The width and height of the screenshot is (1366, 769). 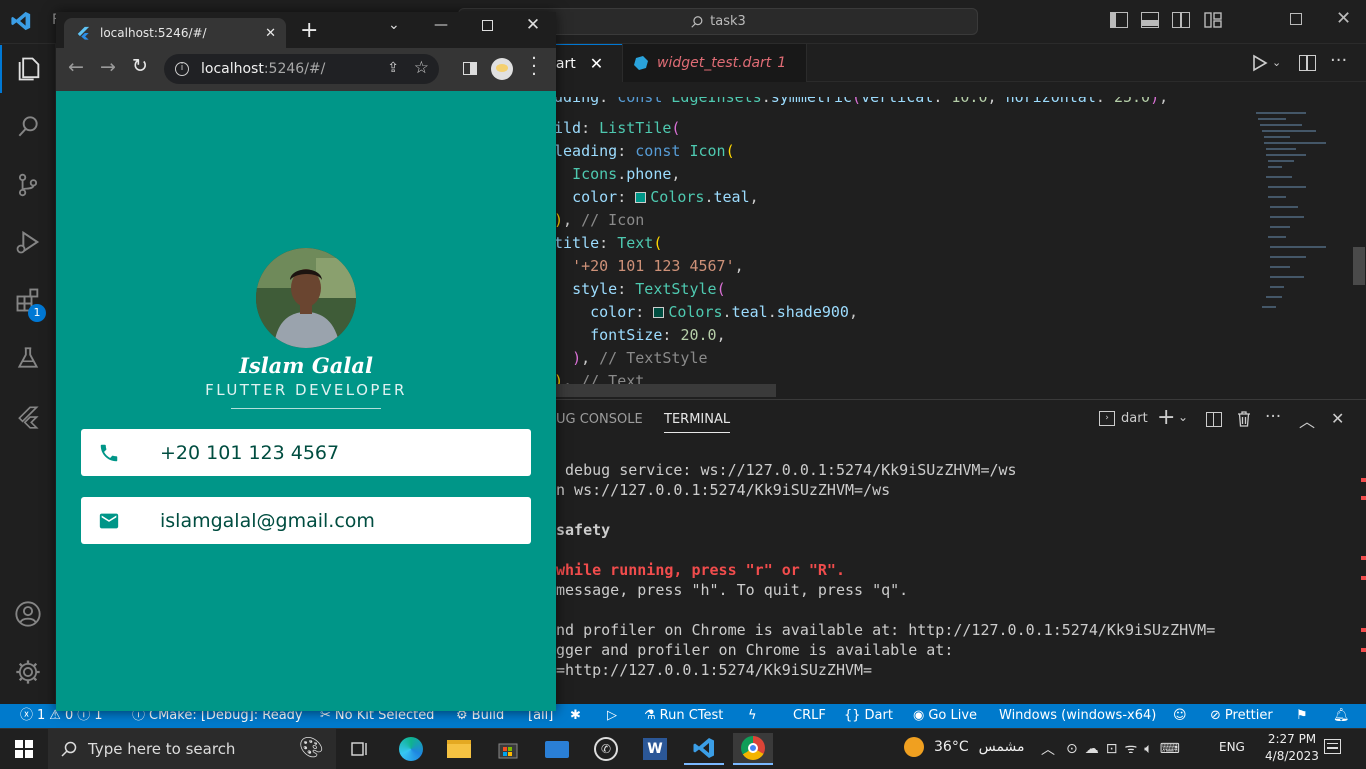 I want to click on forward-arrow-icon: →, so click(x=108, y=67).